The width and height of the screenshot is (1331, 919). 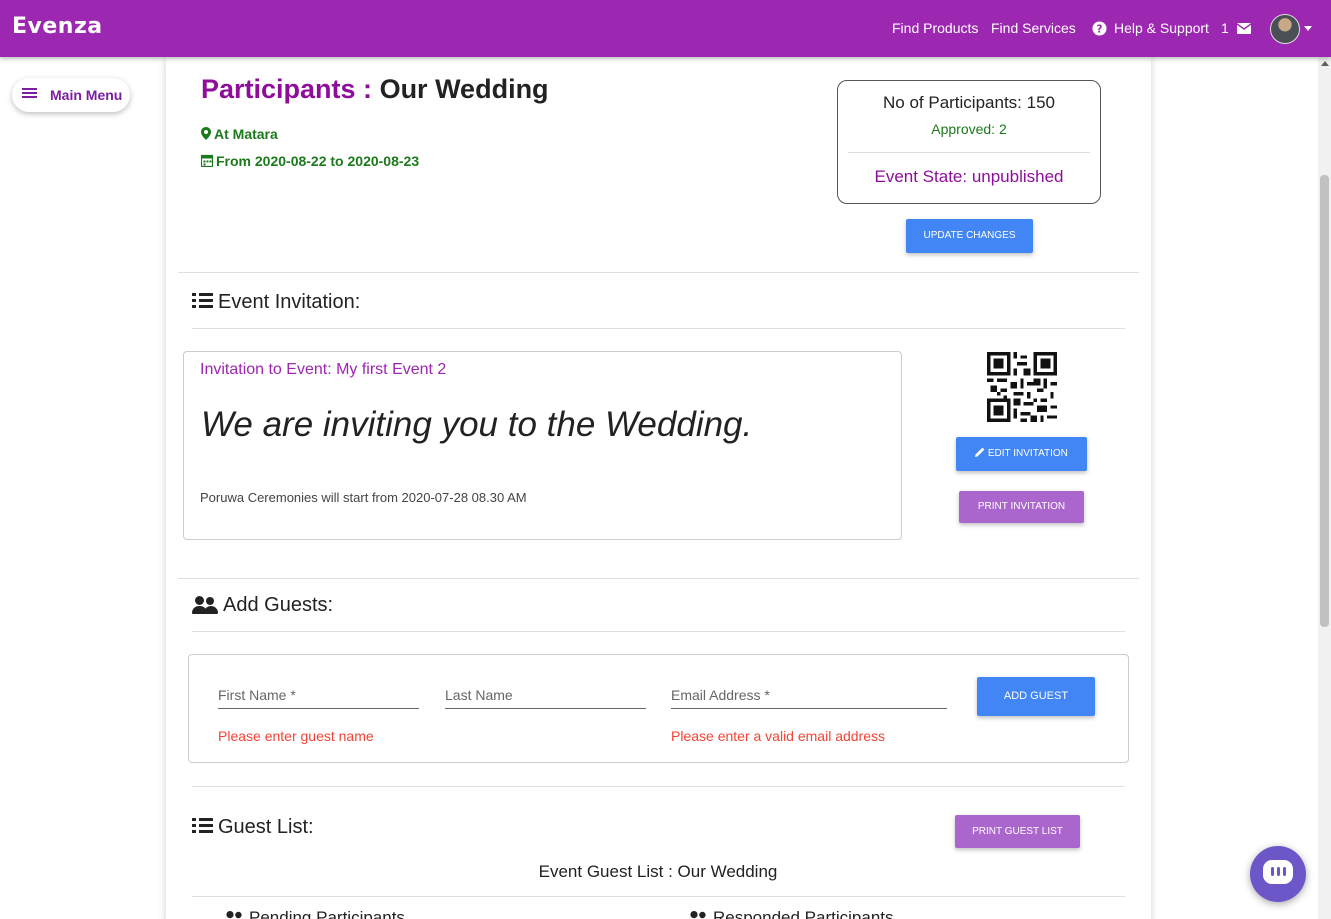 What do you see at coordinates (246, 134) in the screenshot?
I see `event-location-text: At Matara` at bounding box center [246, 134].